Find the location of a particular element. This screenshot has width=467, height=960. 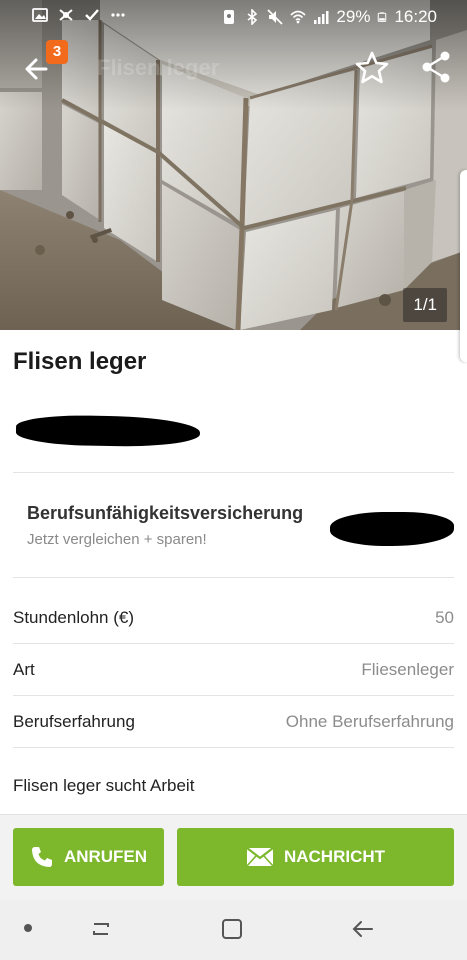

favorite-star-icon is located at coordinates (372, 68).